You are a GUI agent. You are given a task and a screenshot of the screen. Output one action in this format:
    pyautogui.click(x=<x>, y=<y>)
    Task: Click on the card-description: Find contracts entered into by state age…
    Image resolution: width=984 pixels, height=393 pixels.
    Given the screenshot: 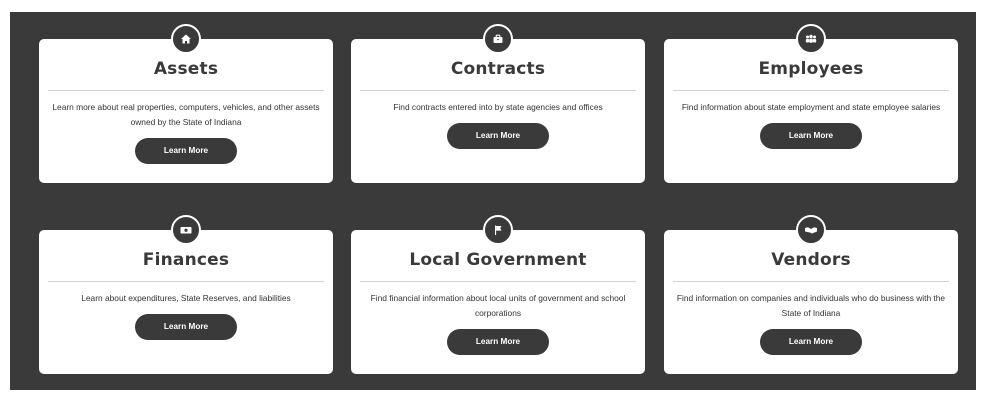 What is the action you would take?
    pyautogui.click(x=498, y=107)
    